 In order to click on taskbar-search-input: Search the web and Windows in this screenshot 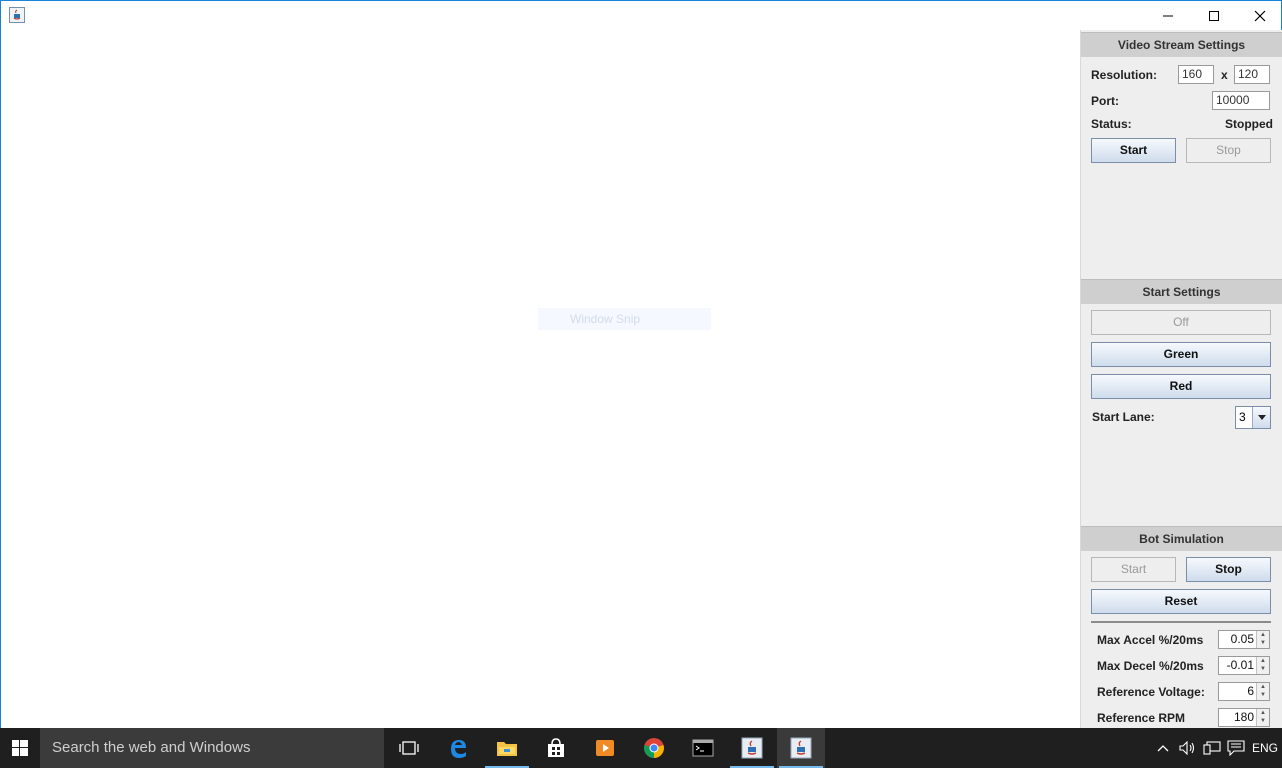, I will do `click(212, 748)`.